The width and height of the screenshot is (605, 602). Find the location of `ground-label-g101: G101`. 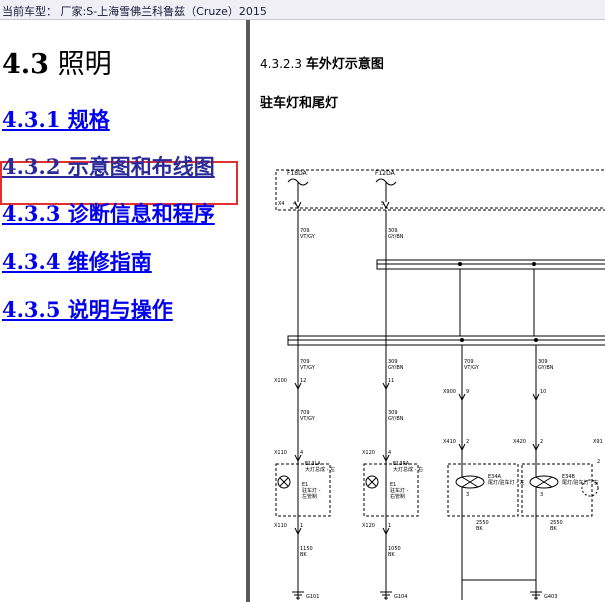

ground-label-g101: G101 is located at coordinates (312, 597).